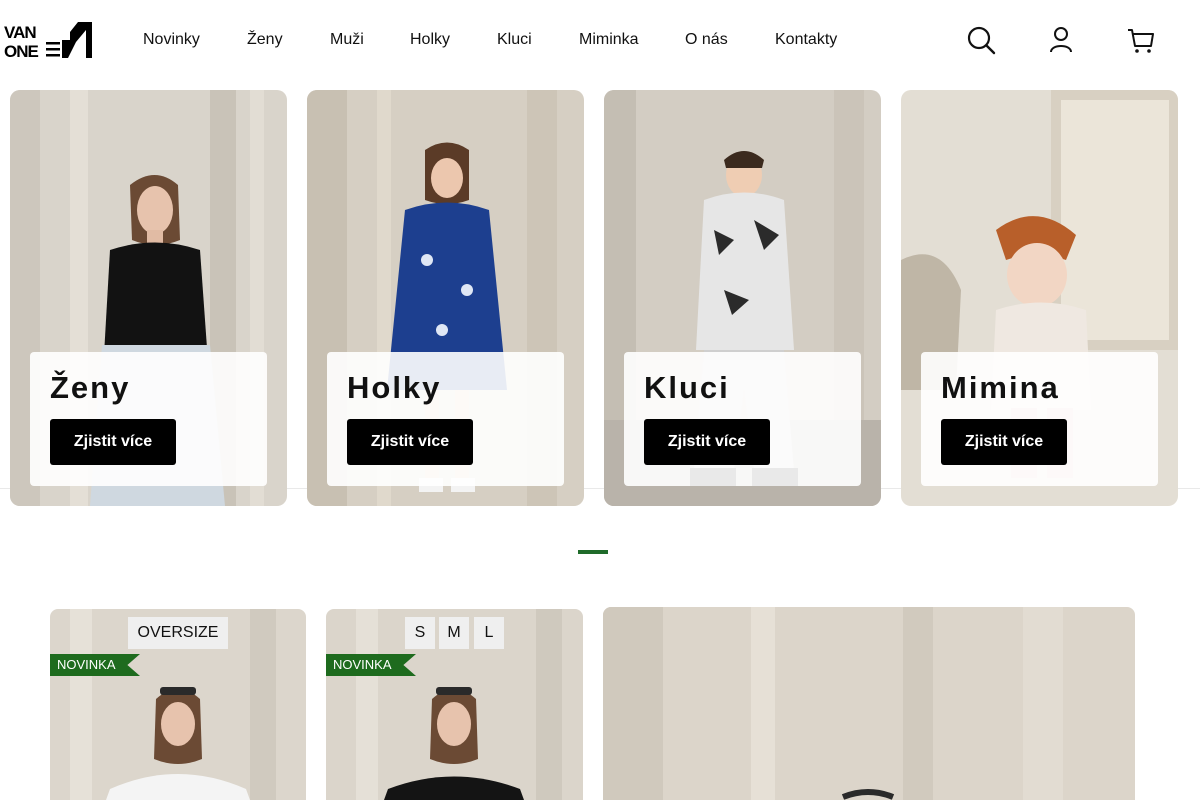  Describe the element at coordinates (593, 552) in the screenshot. I see `carousel-indicator` at that location.